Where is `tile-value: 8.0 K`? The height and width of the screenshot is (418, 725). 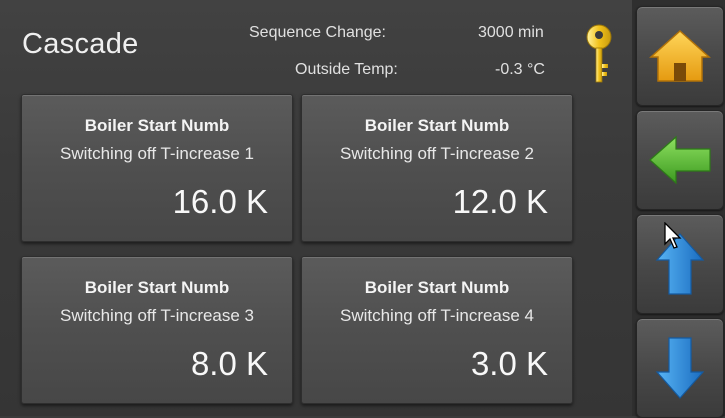
tile-value: 8.0 K is located at coordinates (229, 363).